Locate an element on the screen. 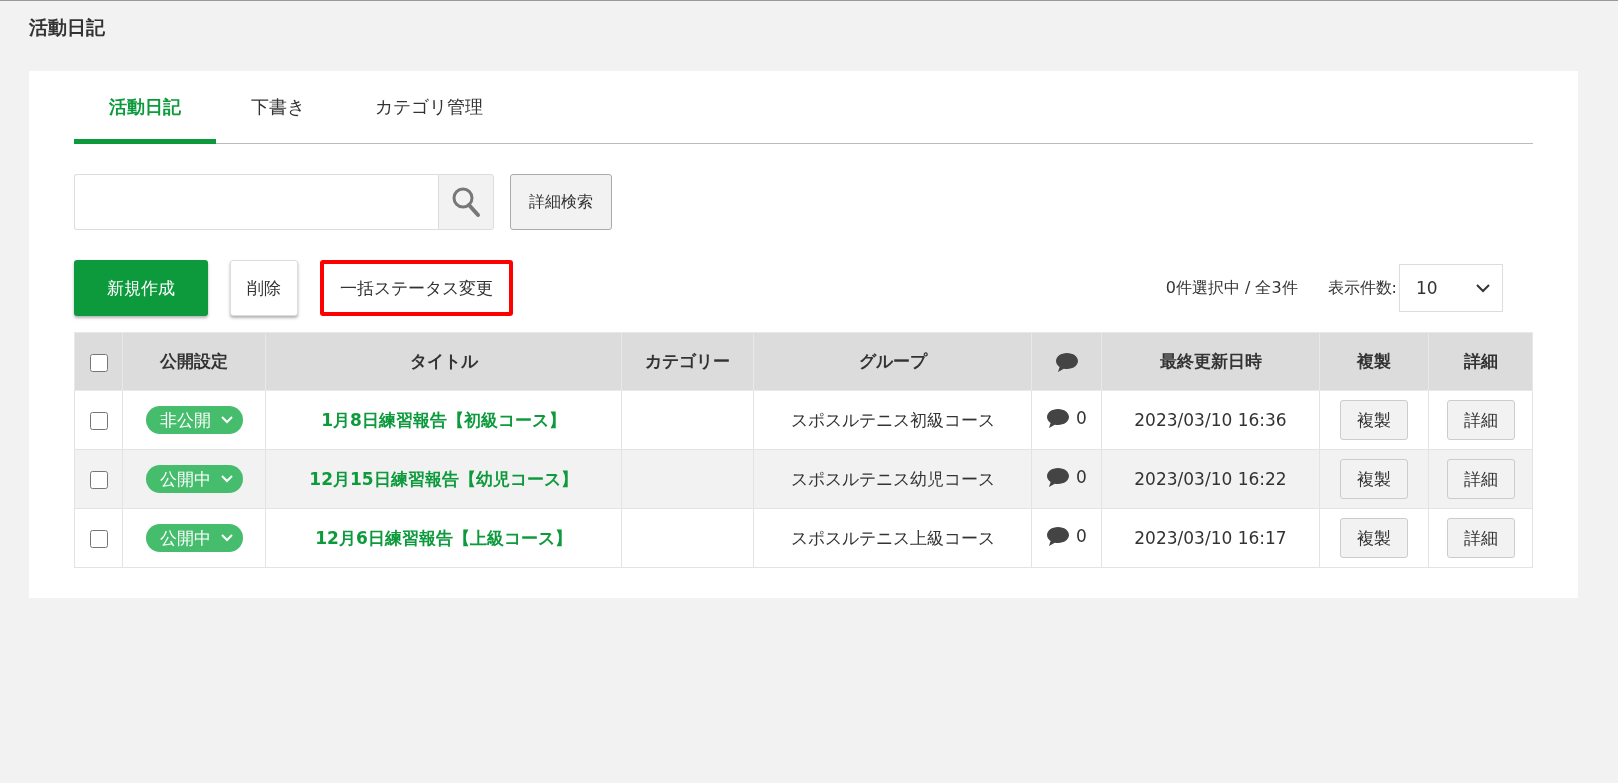 This screenshot has width=1618, height=783. updated-time: 2023/03/10 16:17 is located at coordinates (1210, 538).